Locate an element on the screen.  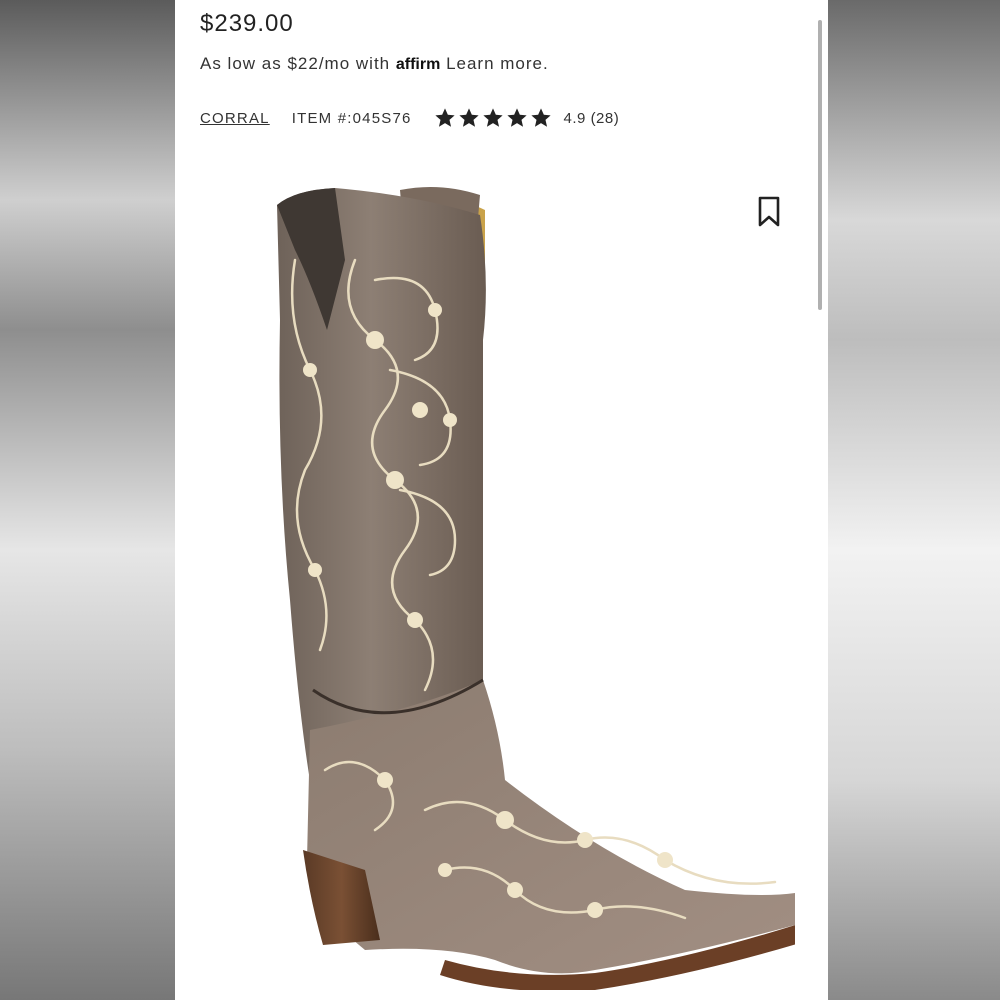
product-price: $239.00 is located at coordinates (247, 23).